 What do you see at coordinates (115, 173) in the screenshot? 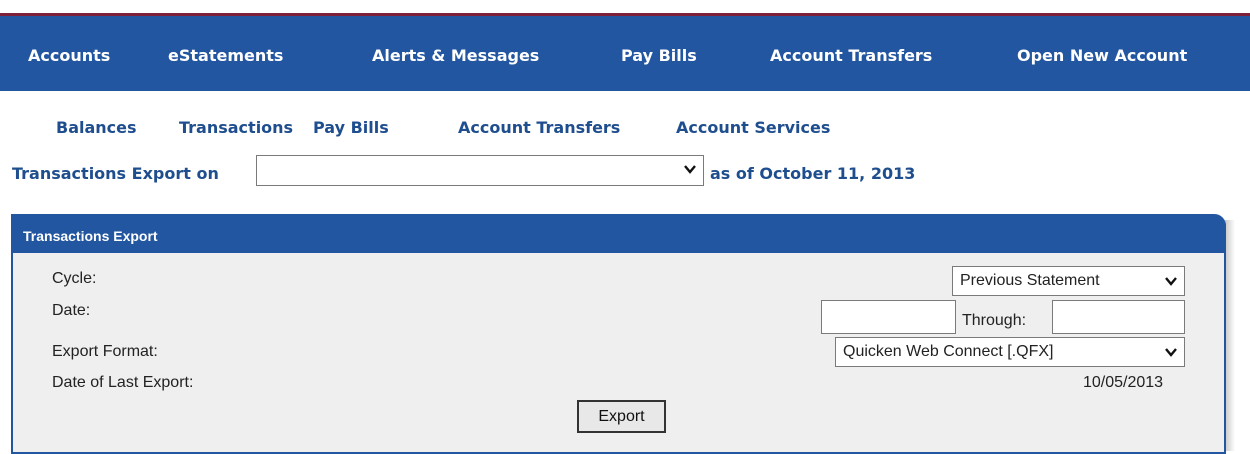
I see `export-on-label: Transactions Export on` at bounding box center [115, 173].